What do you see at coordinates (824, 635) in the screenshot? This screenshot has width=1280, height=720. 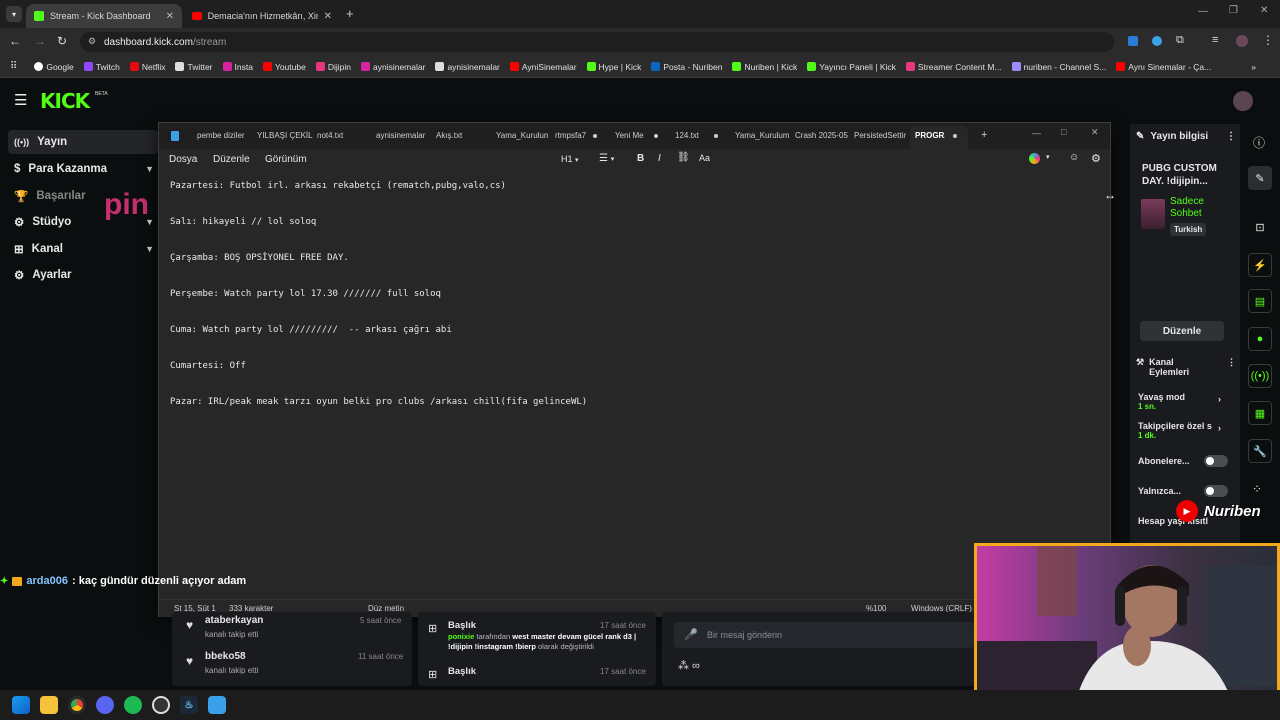 I see `chat-input: 🎤 Bir mesaj gönderin` at bounding box center [824, 635].